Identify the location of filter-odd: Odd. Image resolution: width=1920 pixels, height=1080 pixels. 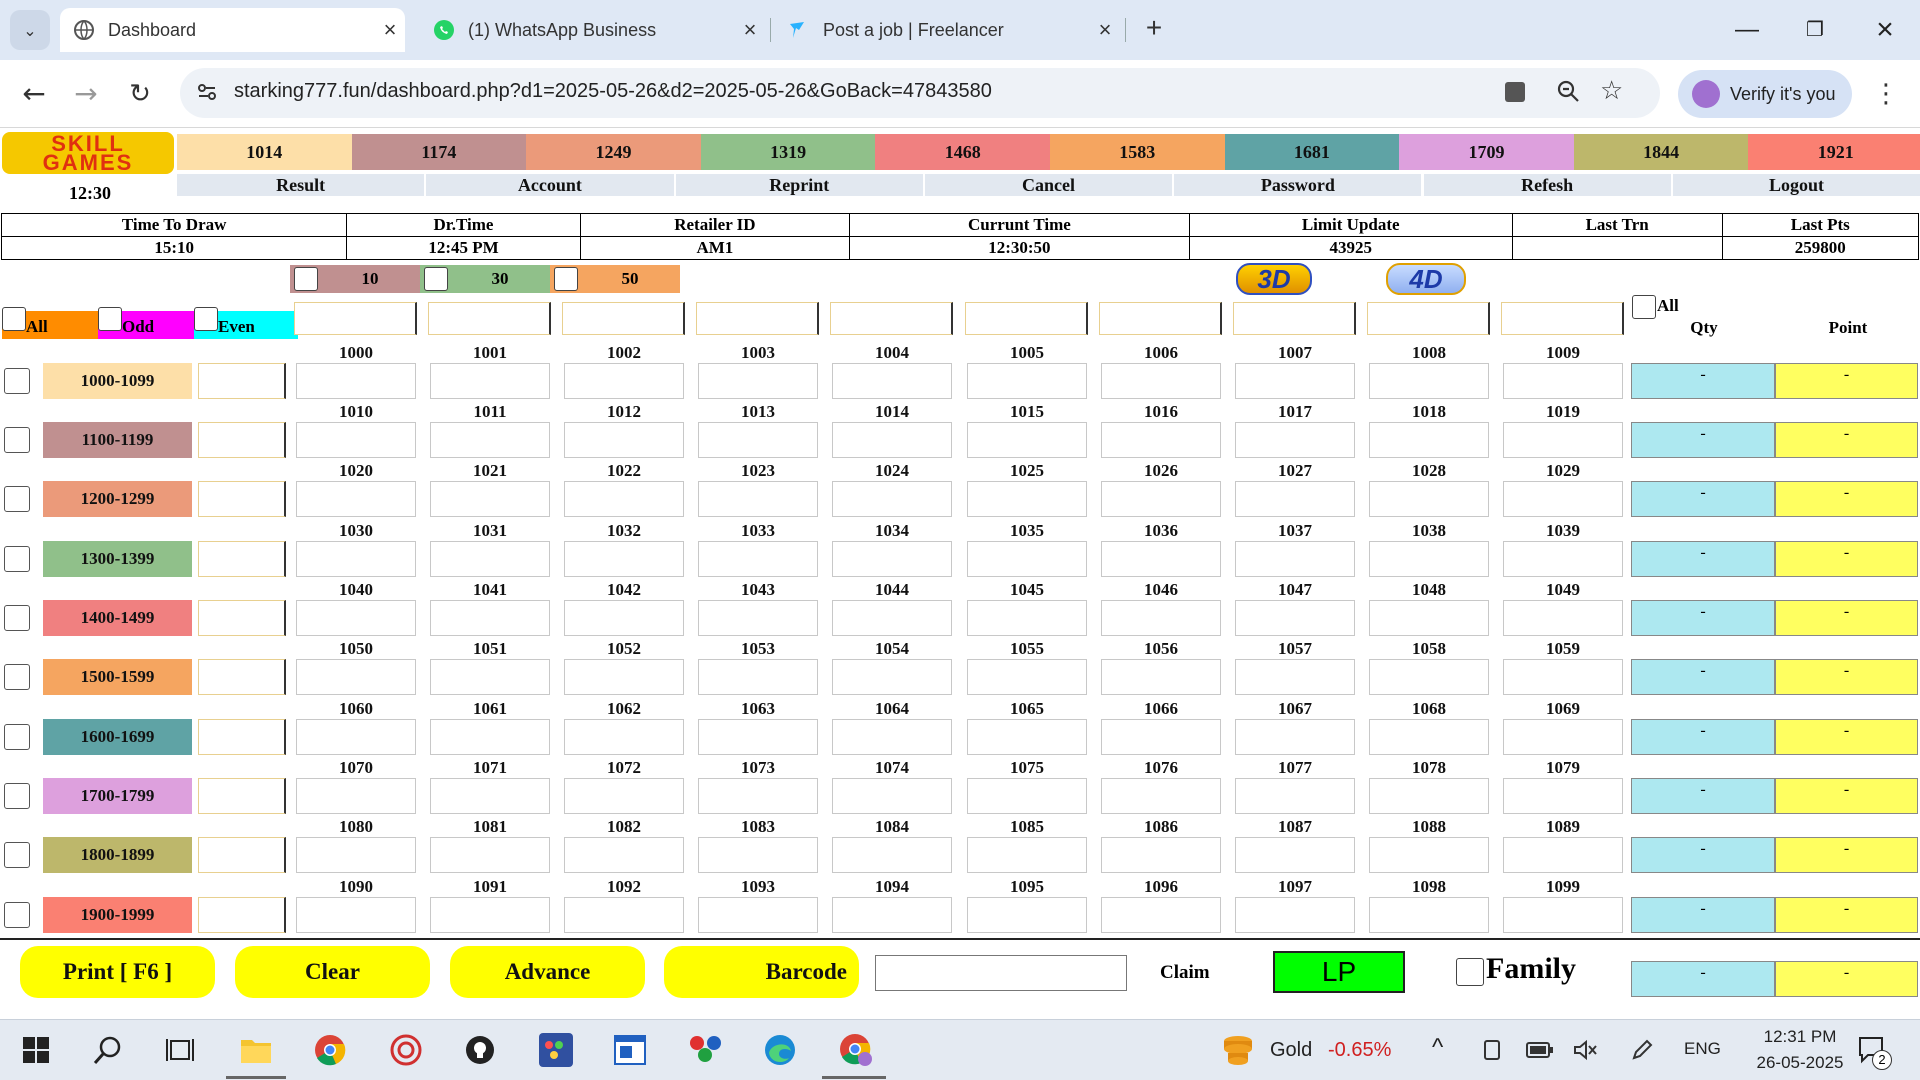
(146, 323).